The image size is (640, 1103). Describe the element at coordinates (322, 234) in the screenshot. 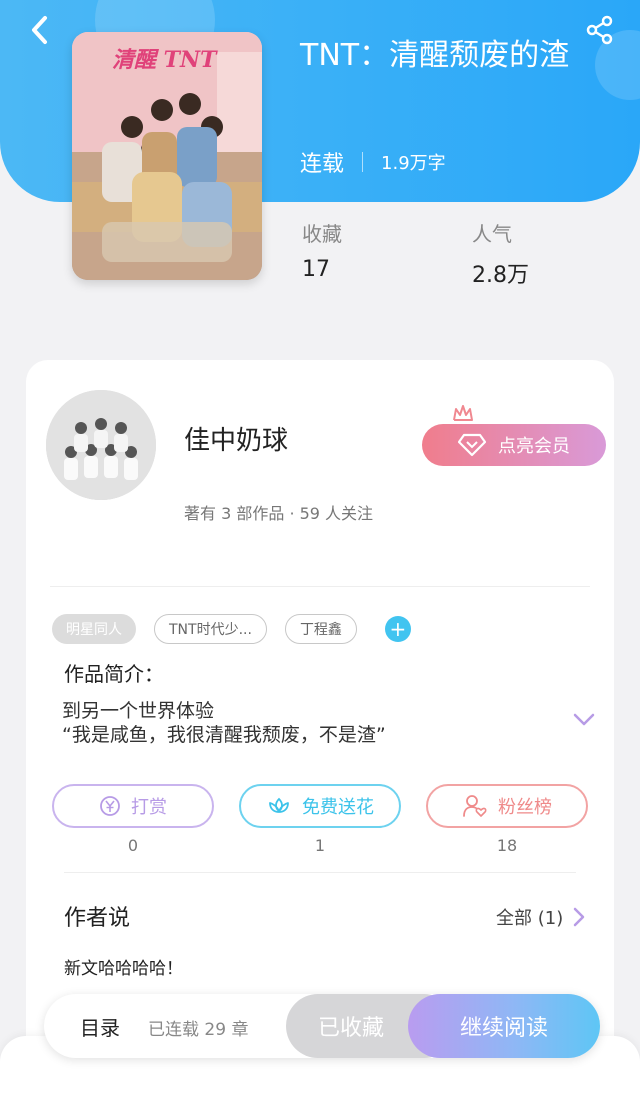

I see `stat-label: 收藏` at that location.